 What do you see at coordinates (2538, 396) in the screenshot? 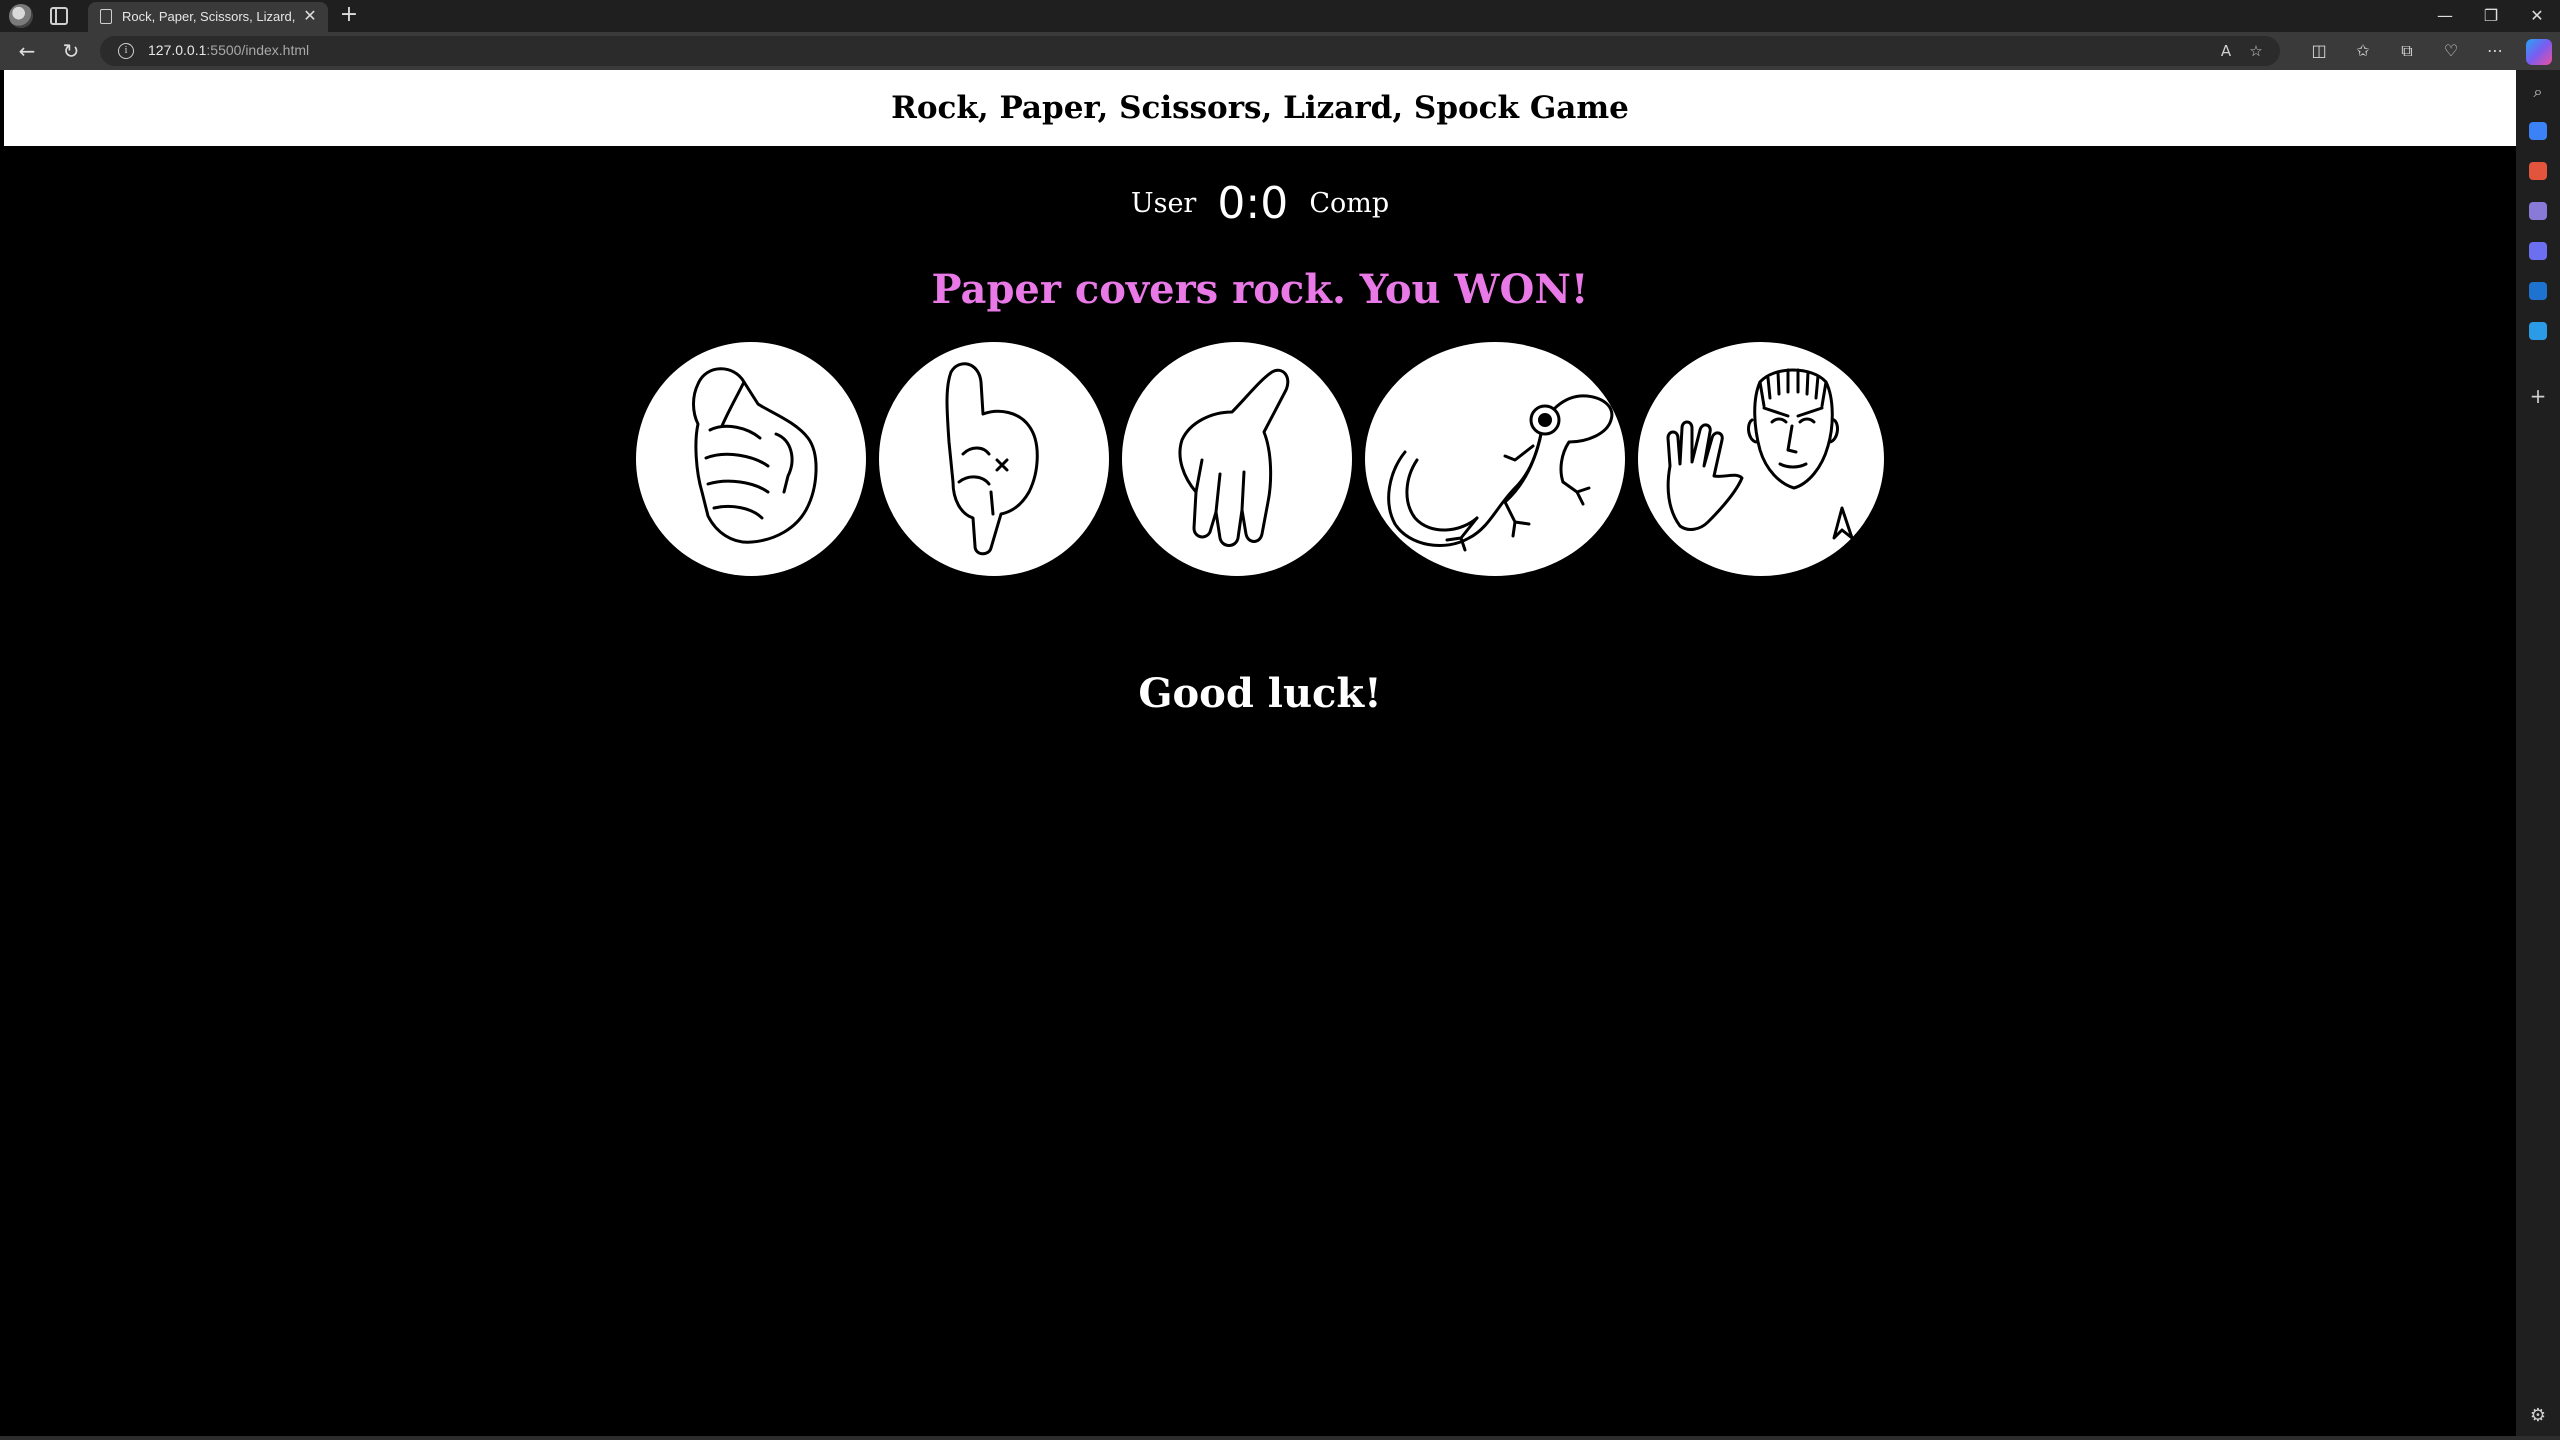
I see `sidebar-add-icon: +` at bounding box center [2538, 396].